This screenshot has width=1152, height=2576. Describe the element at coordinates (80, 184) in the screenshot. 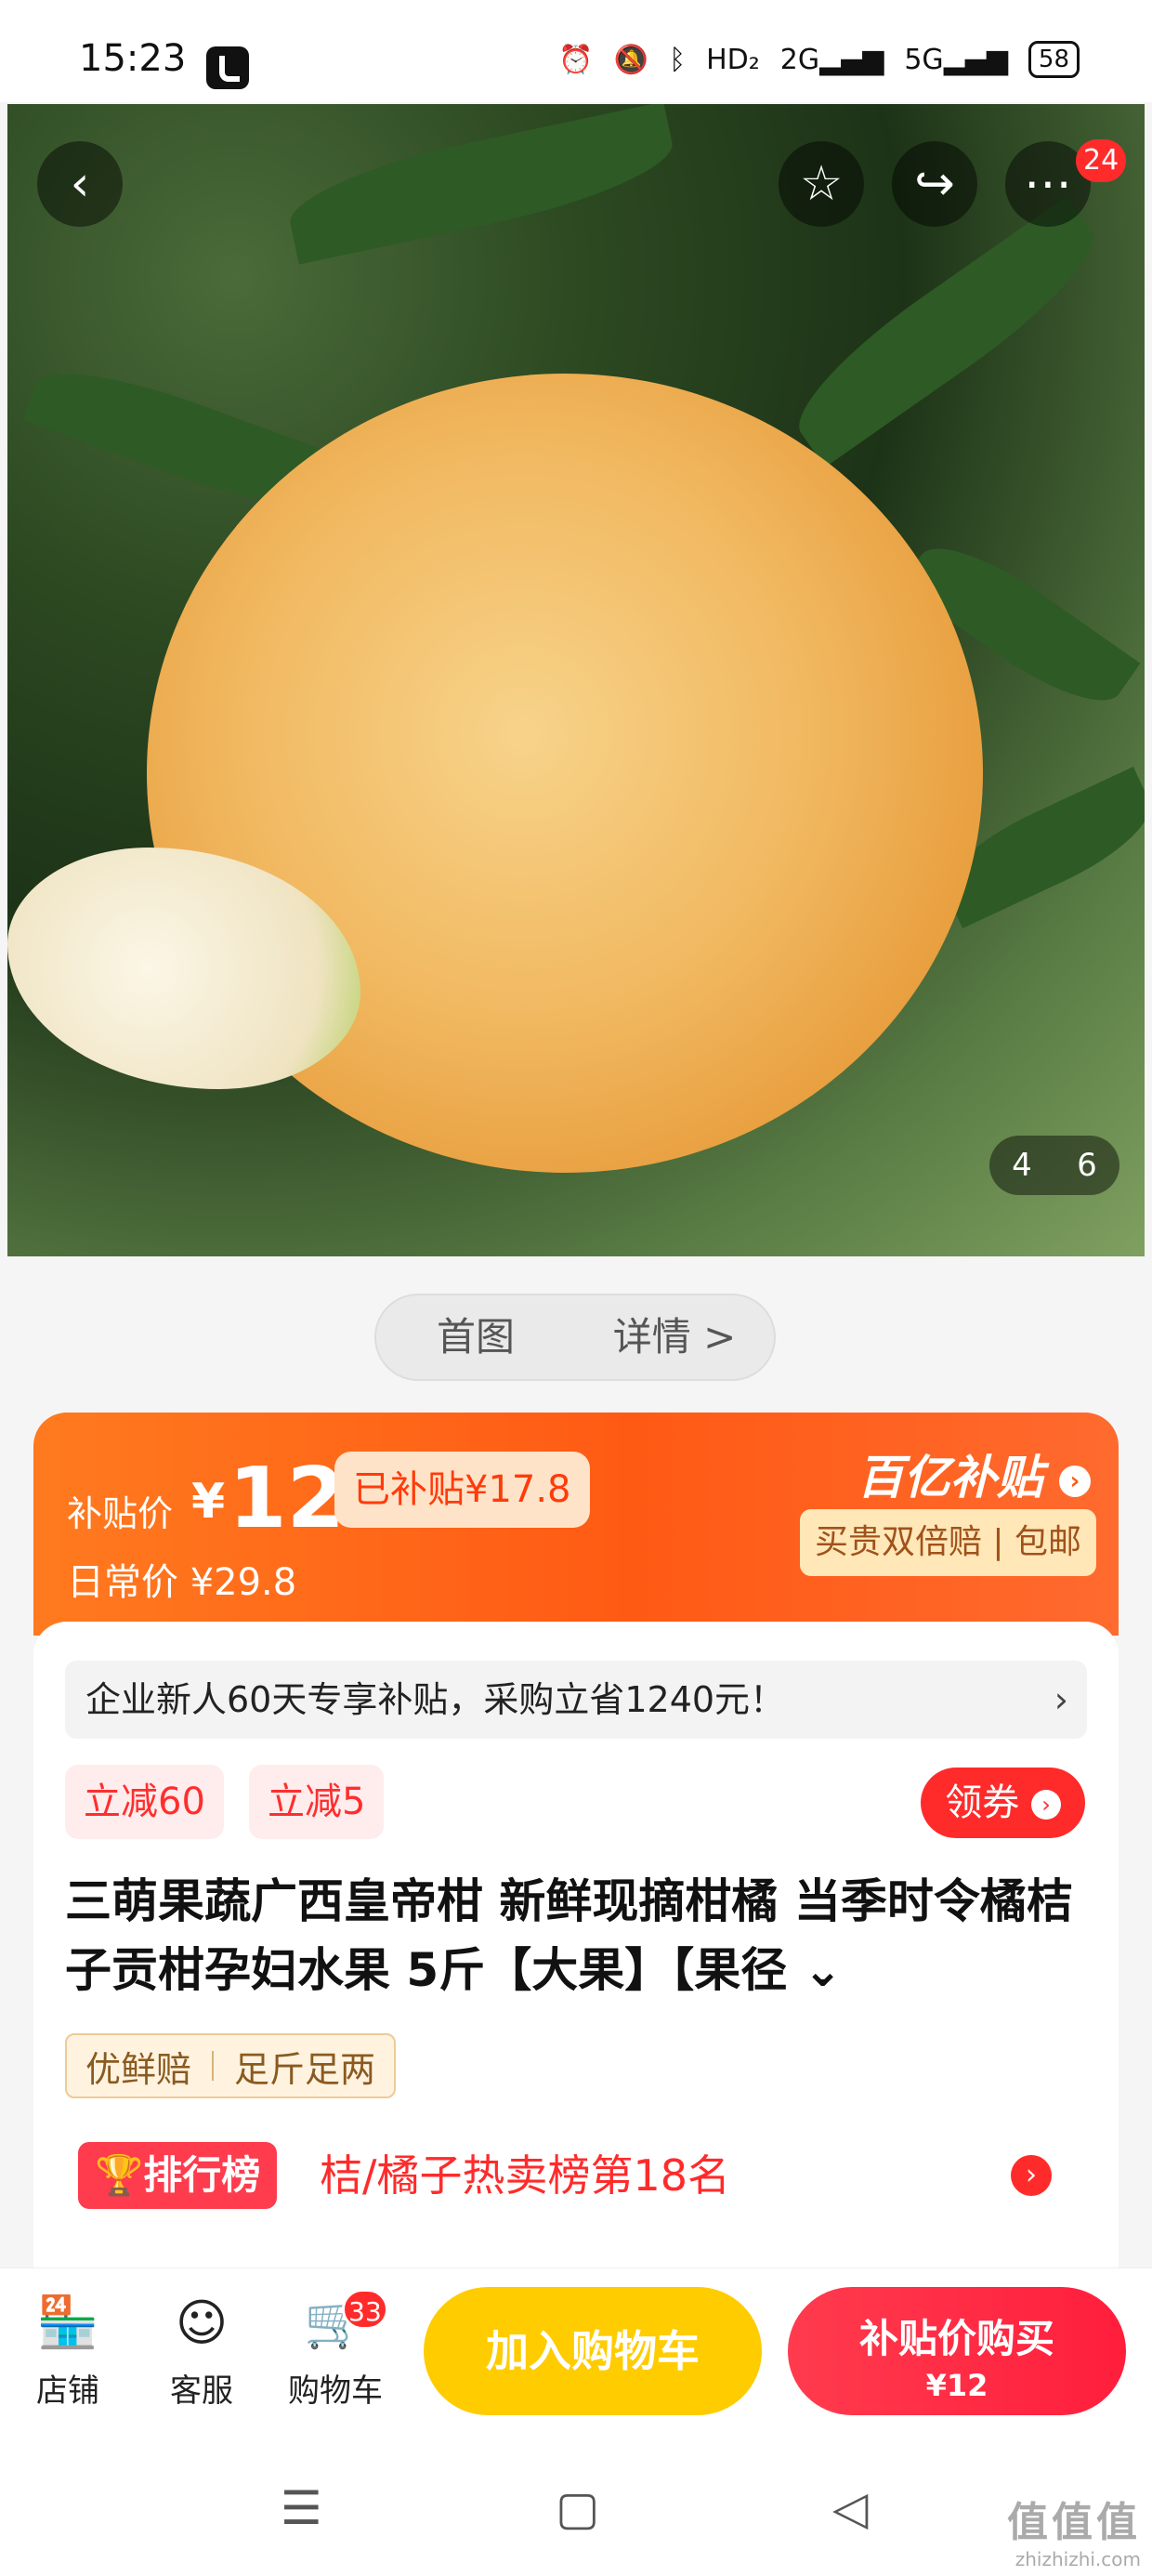

I see `back-button: ‹` at that location.